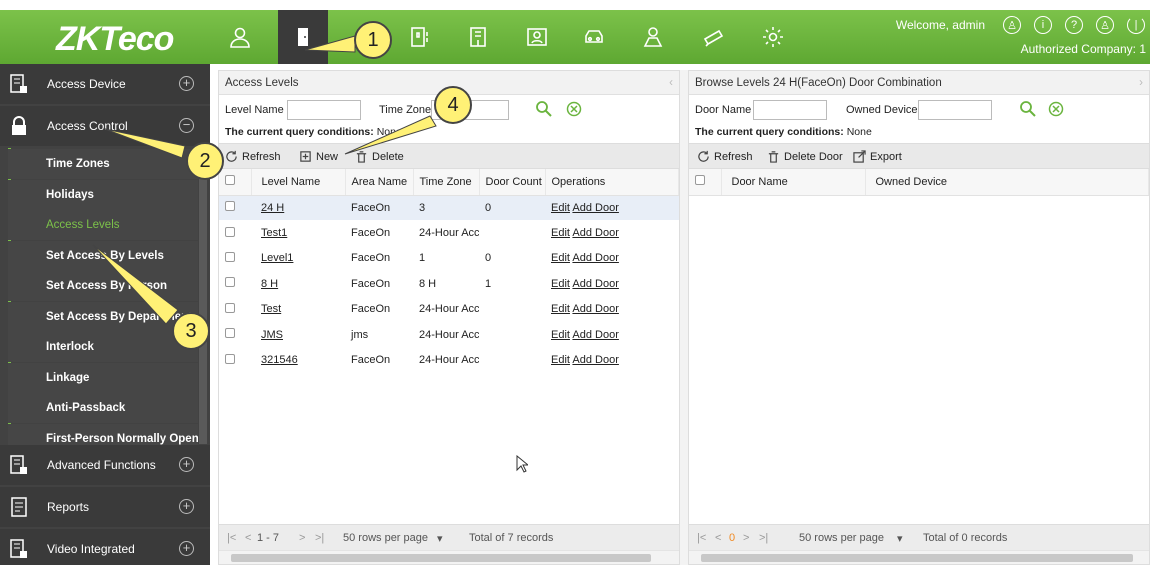 Image resolution: width=1150 pixels, height=565 pixels. I want to click on delete-door-button: Delete Door, so click(805, 156).